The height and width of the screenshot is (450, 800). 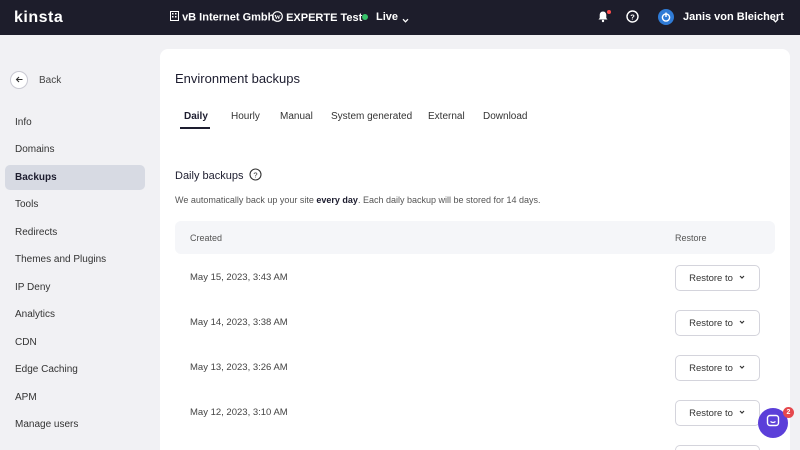 I want to click on page-title: Environment backups, so click(x=238, y=78).